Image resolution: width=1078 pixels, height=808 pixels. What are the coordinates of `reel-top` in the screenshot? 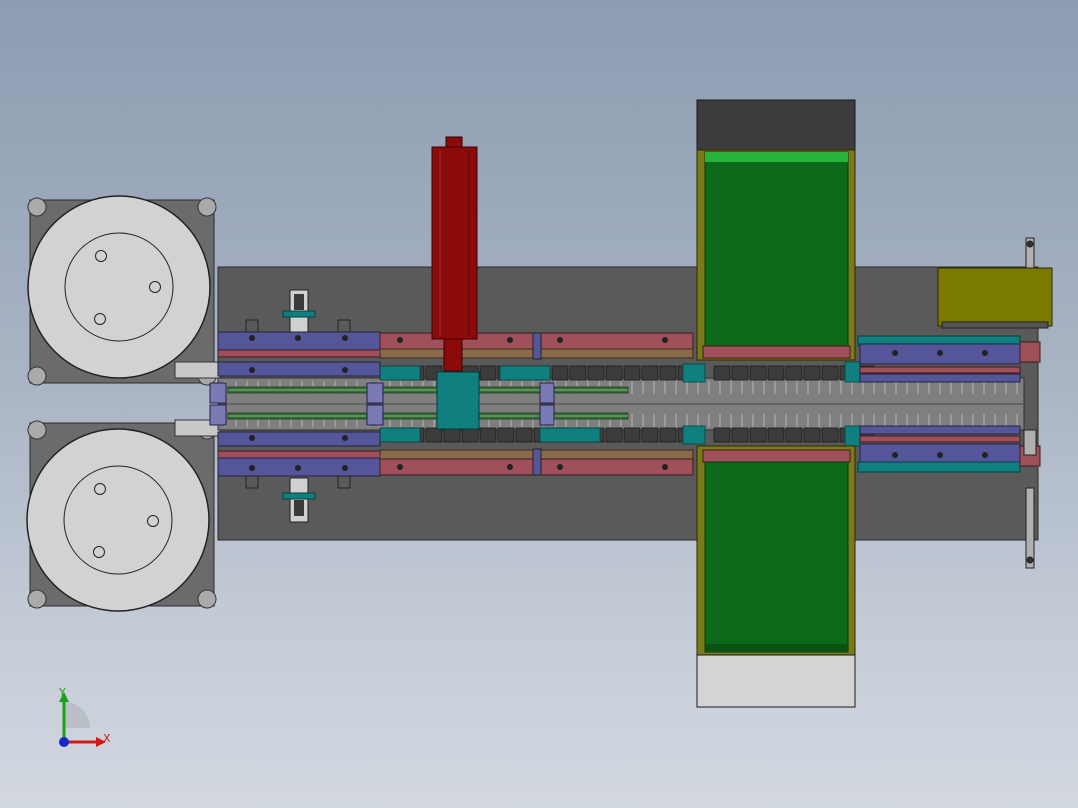 It's located at (124, 290).